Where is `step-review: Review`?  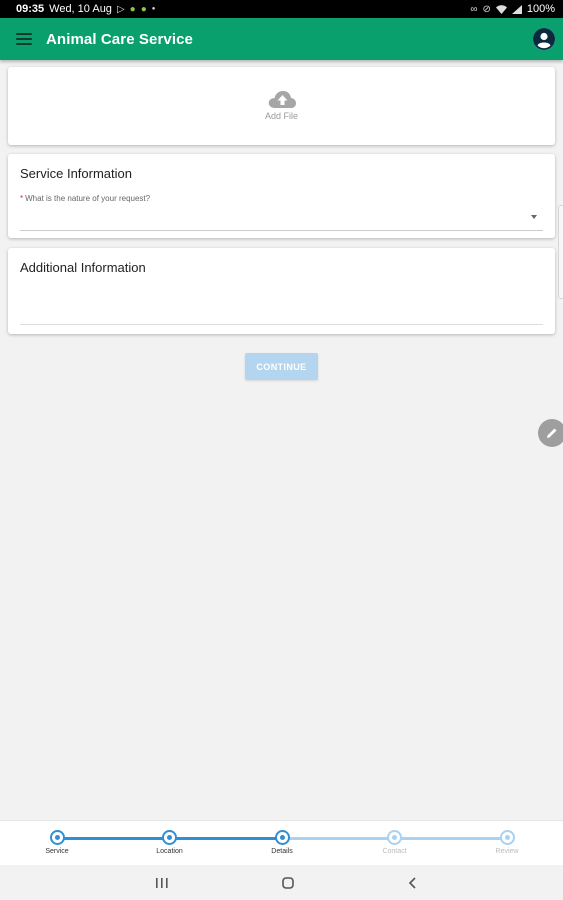
step-review: Review is located at coordinates (507, 842).